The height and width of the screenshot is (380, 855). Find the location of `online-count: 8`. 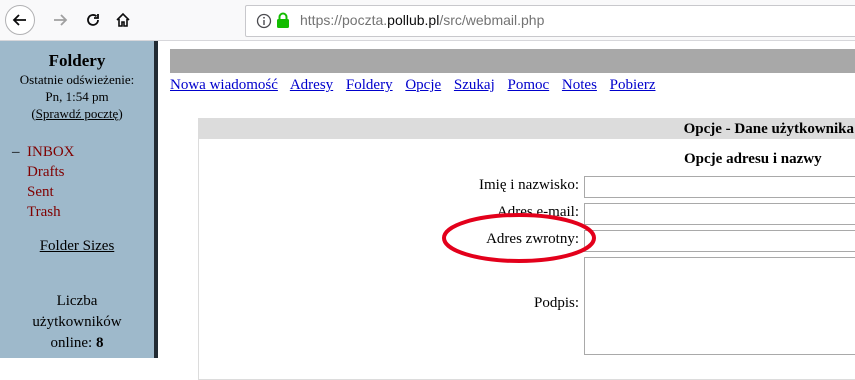

online-count: 8 is located at coordinates (99, 343).